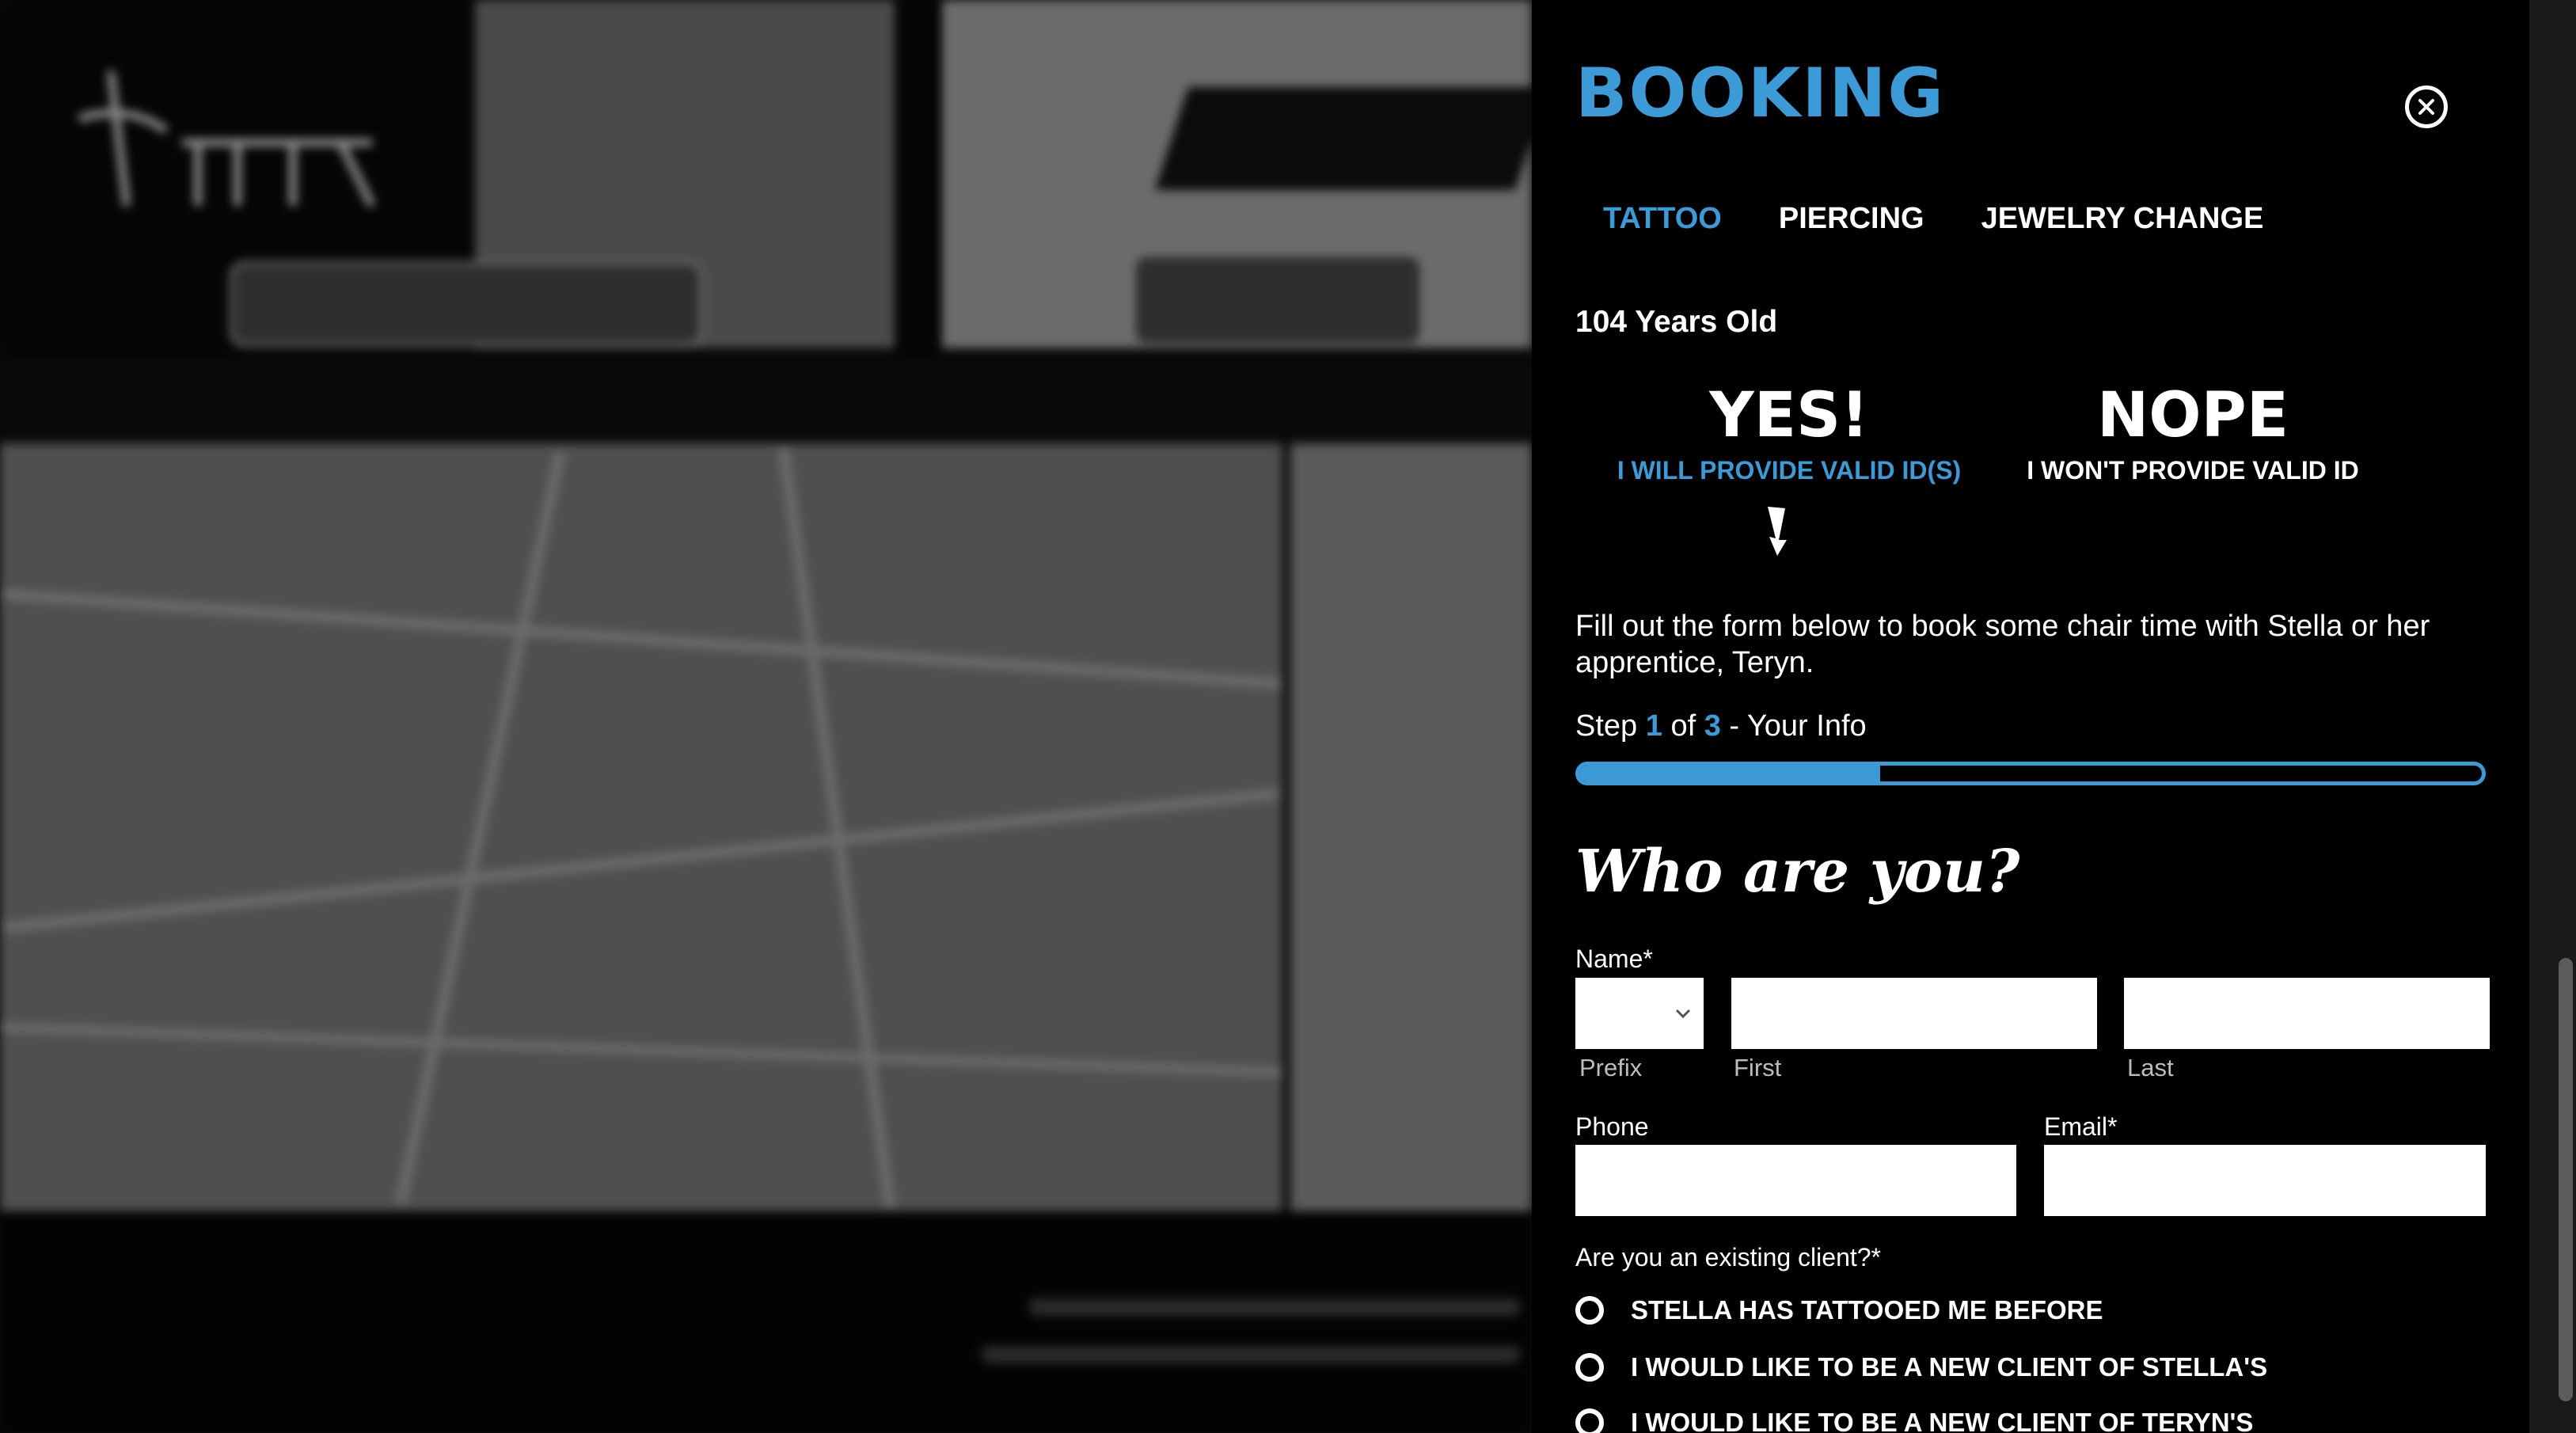  What do you see at coordinates (2150, 1067) in the screenshot?
I see `last-sublabel: Last` at bounding box center [2150, 1067].